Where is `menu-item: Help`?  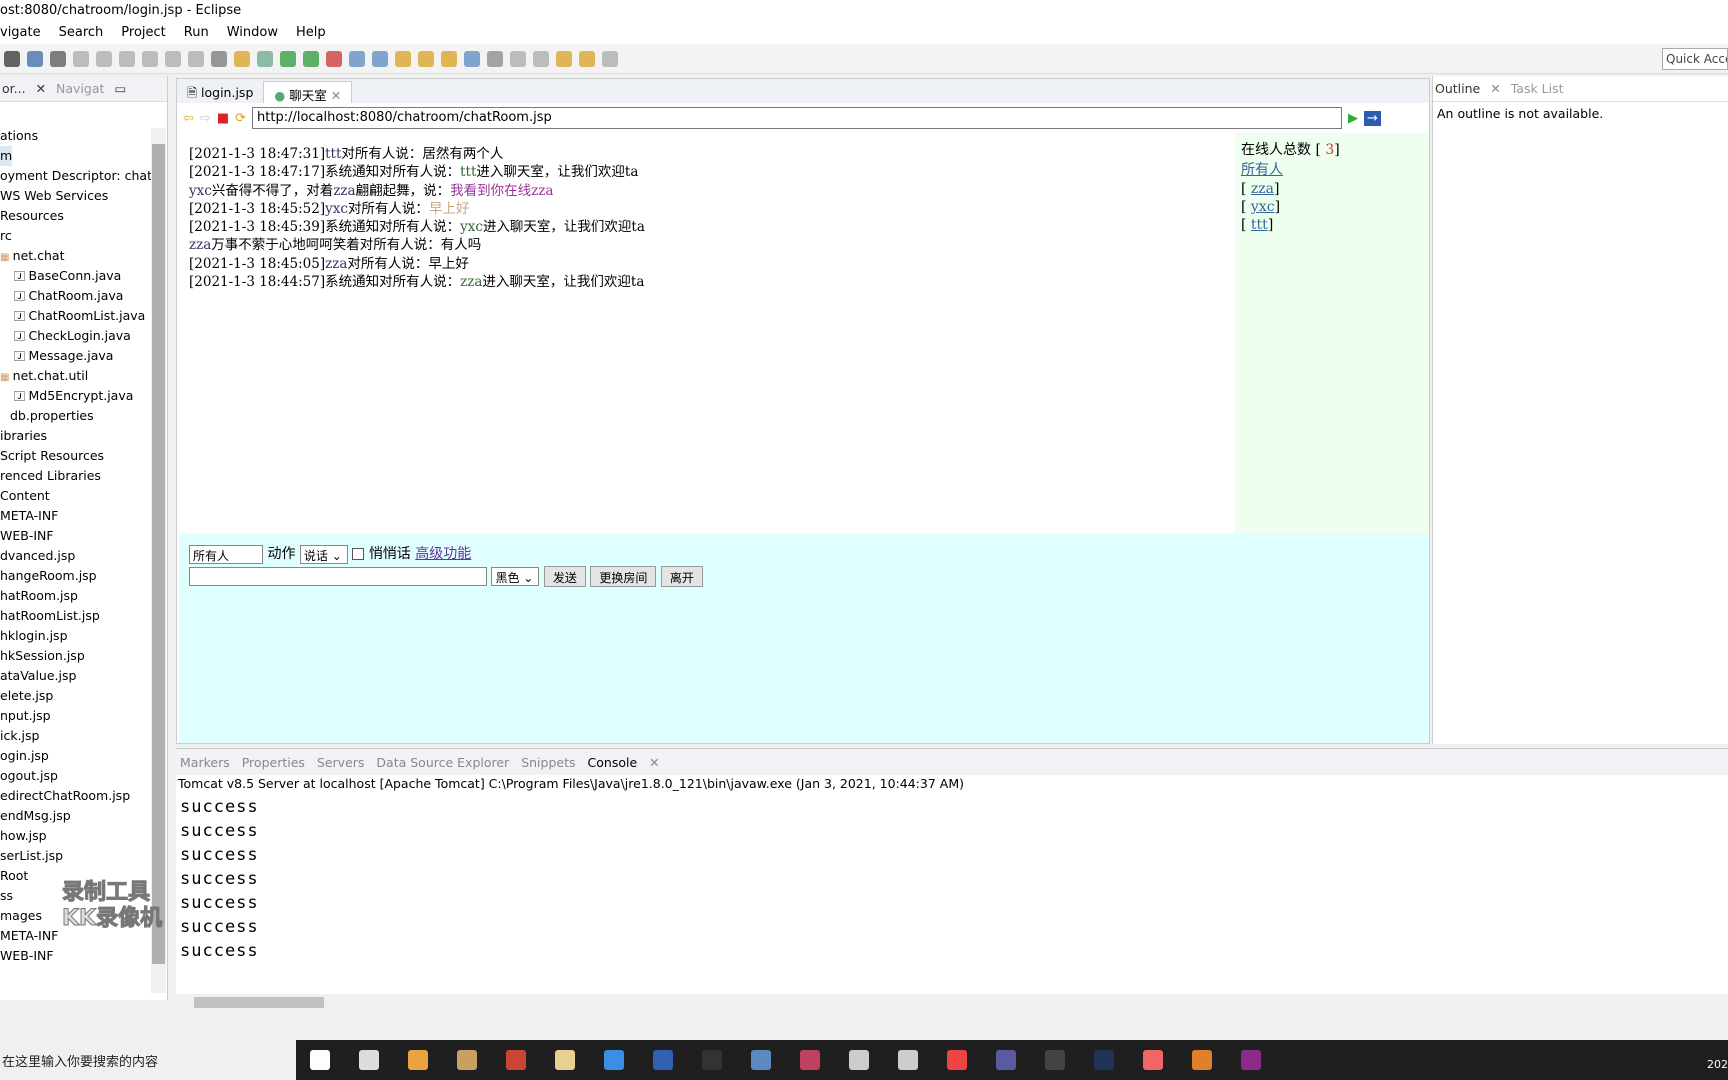
menu-item: Help is located at coordinates (311, 34).